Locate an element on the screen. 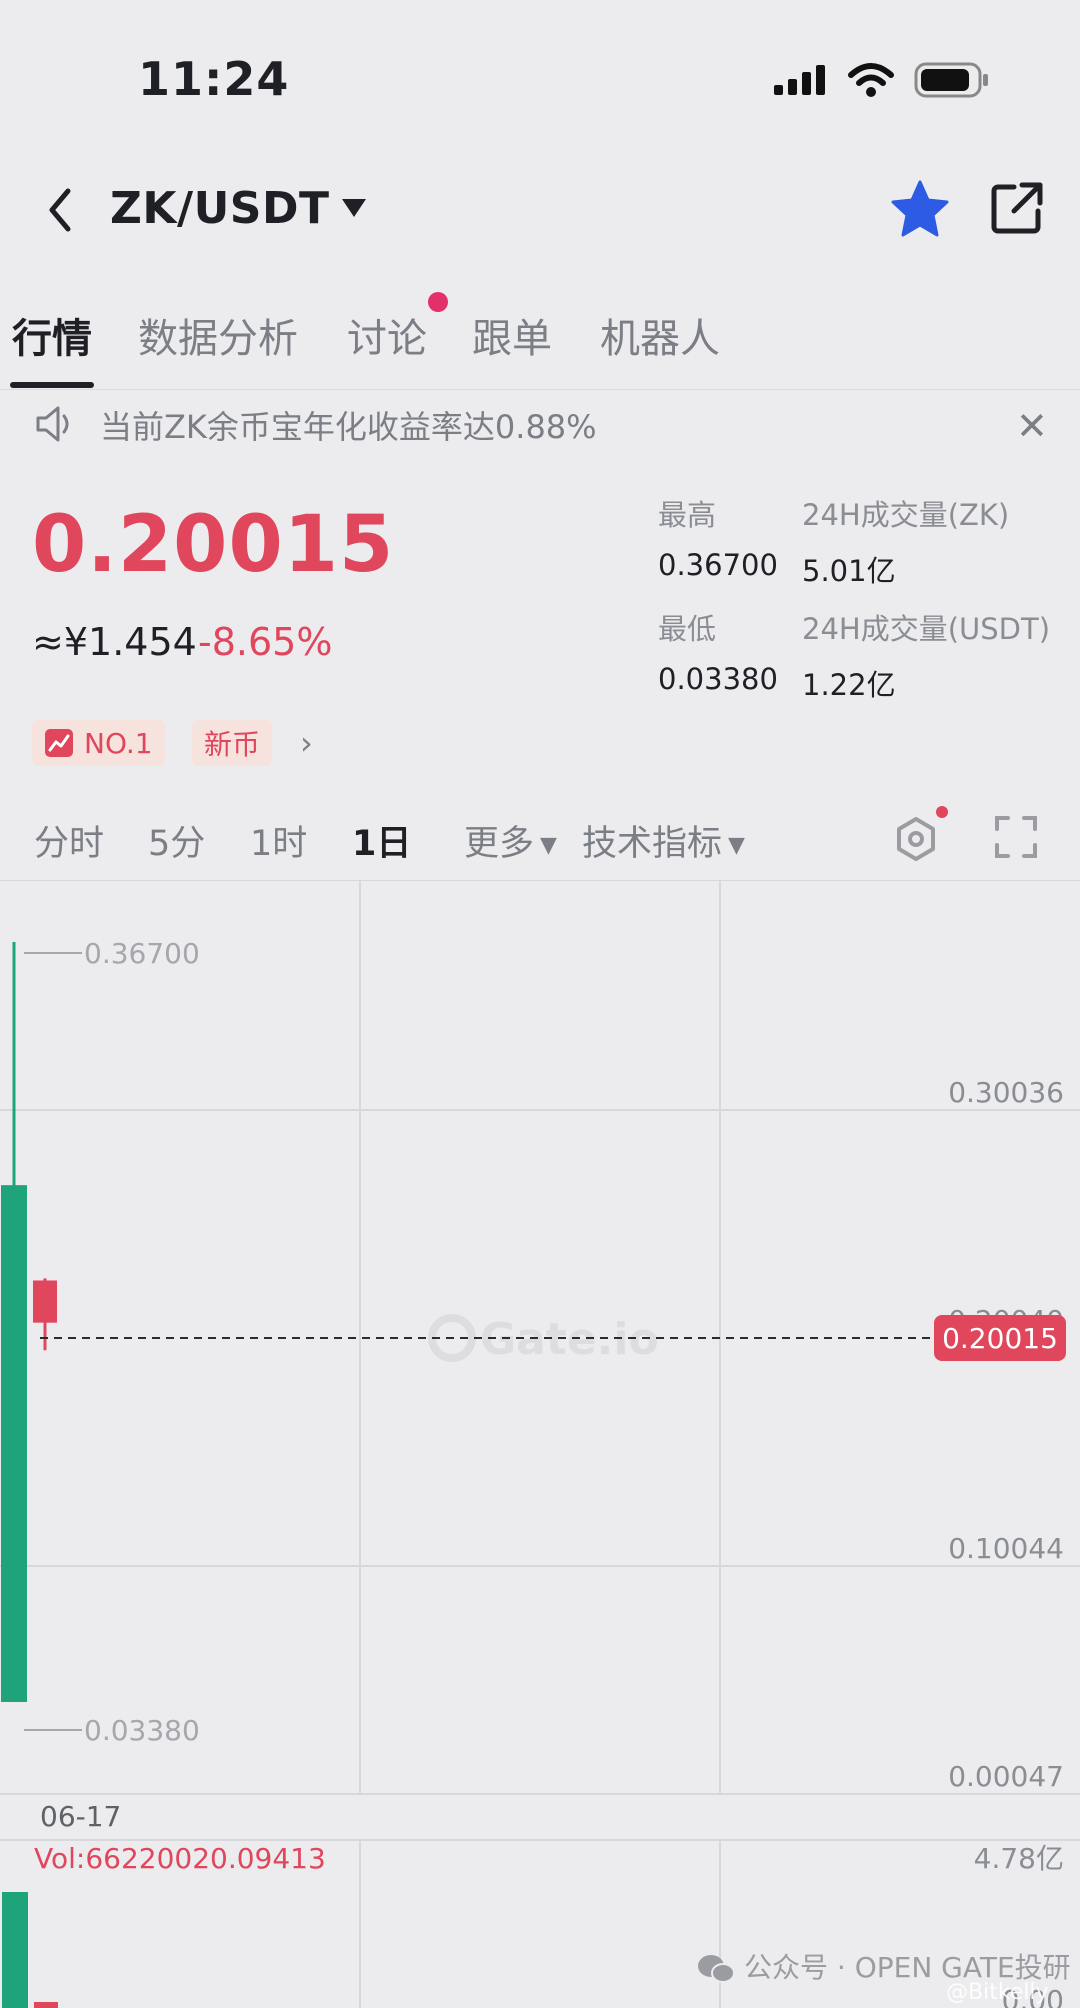  tab-copy-trading: 跟单 is located at coordinates (512, 335).